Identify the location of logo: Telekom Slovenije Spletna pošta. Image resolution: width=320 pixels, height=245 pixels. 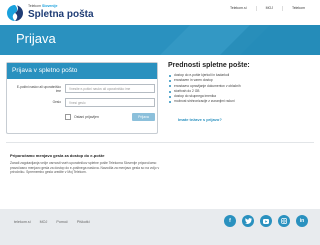
(50, 13).